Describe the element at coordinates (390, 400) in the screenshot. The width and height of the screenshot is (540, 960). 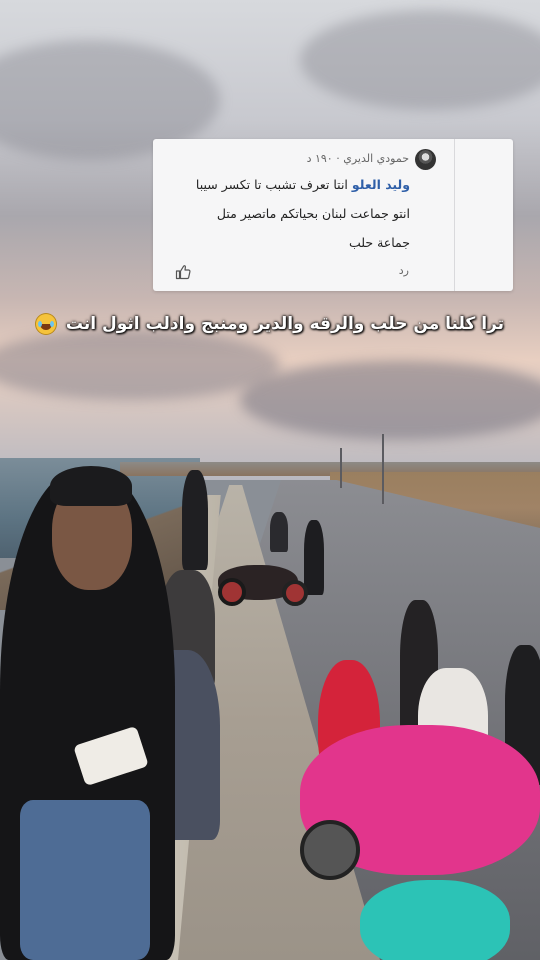
I see `cloud` at that location.